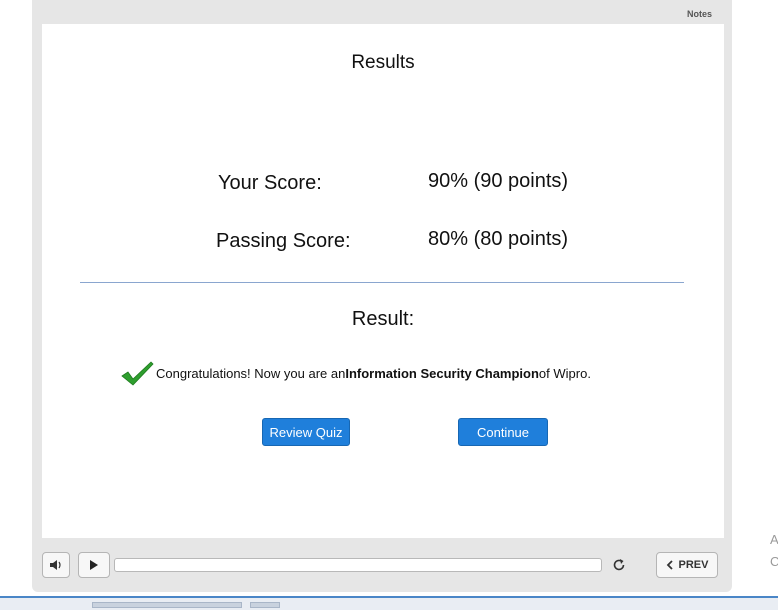 This screenshot has width=778, height=610. I want to click on prev-label: PREV, so click(693, 565).